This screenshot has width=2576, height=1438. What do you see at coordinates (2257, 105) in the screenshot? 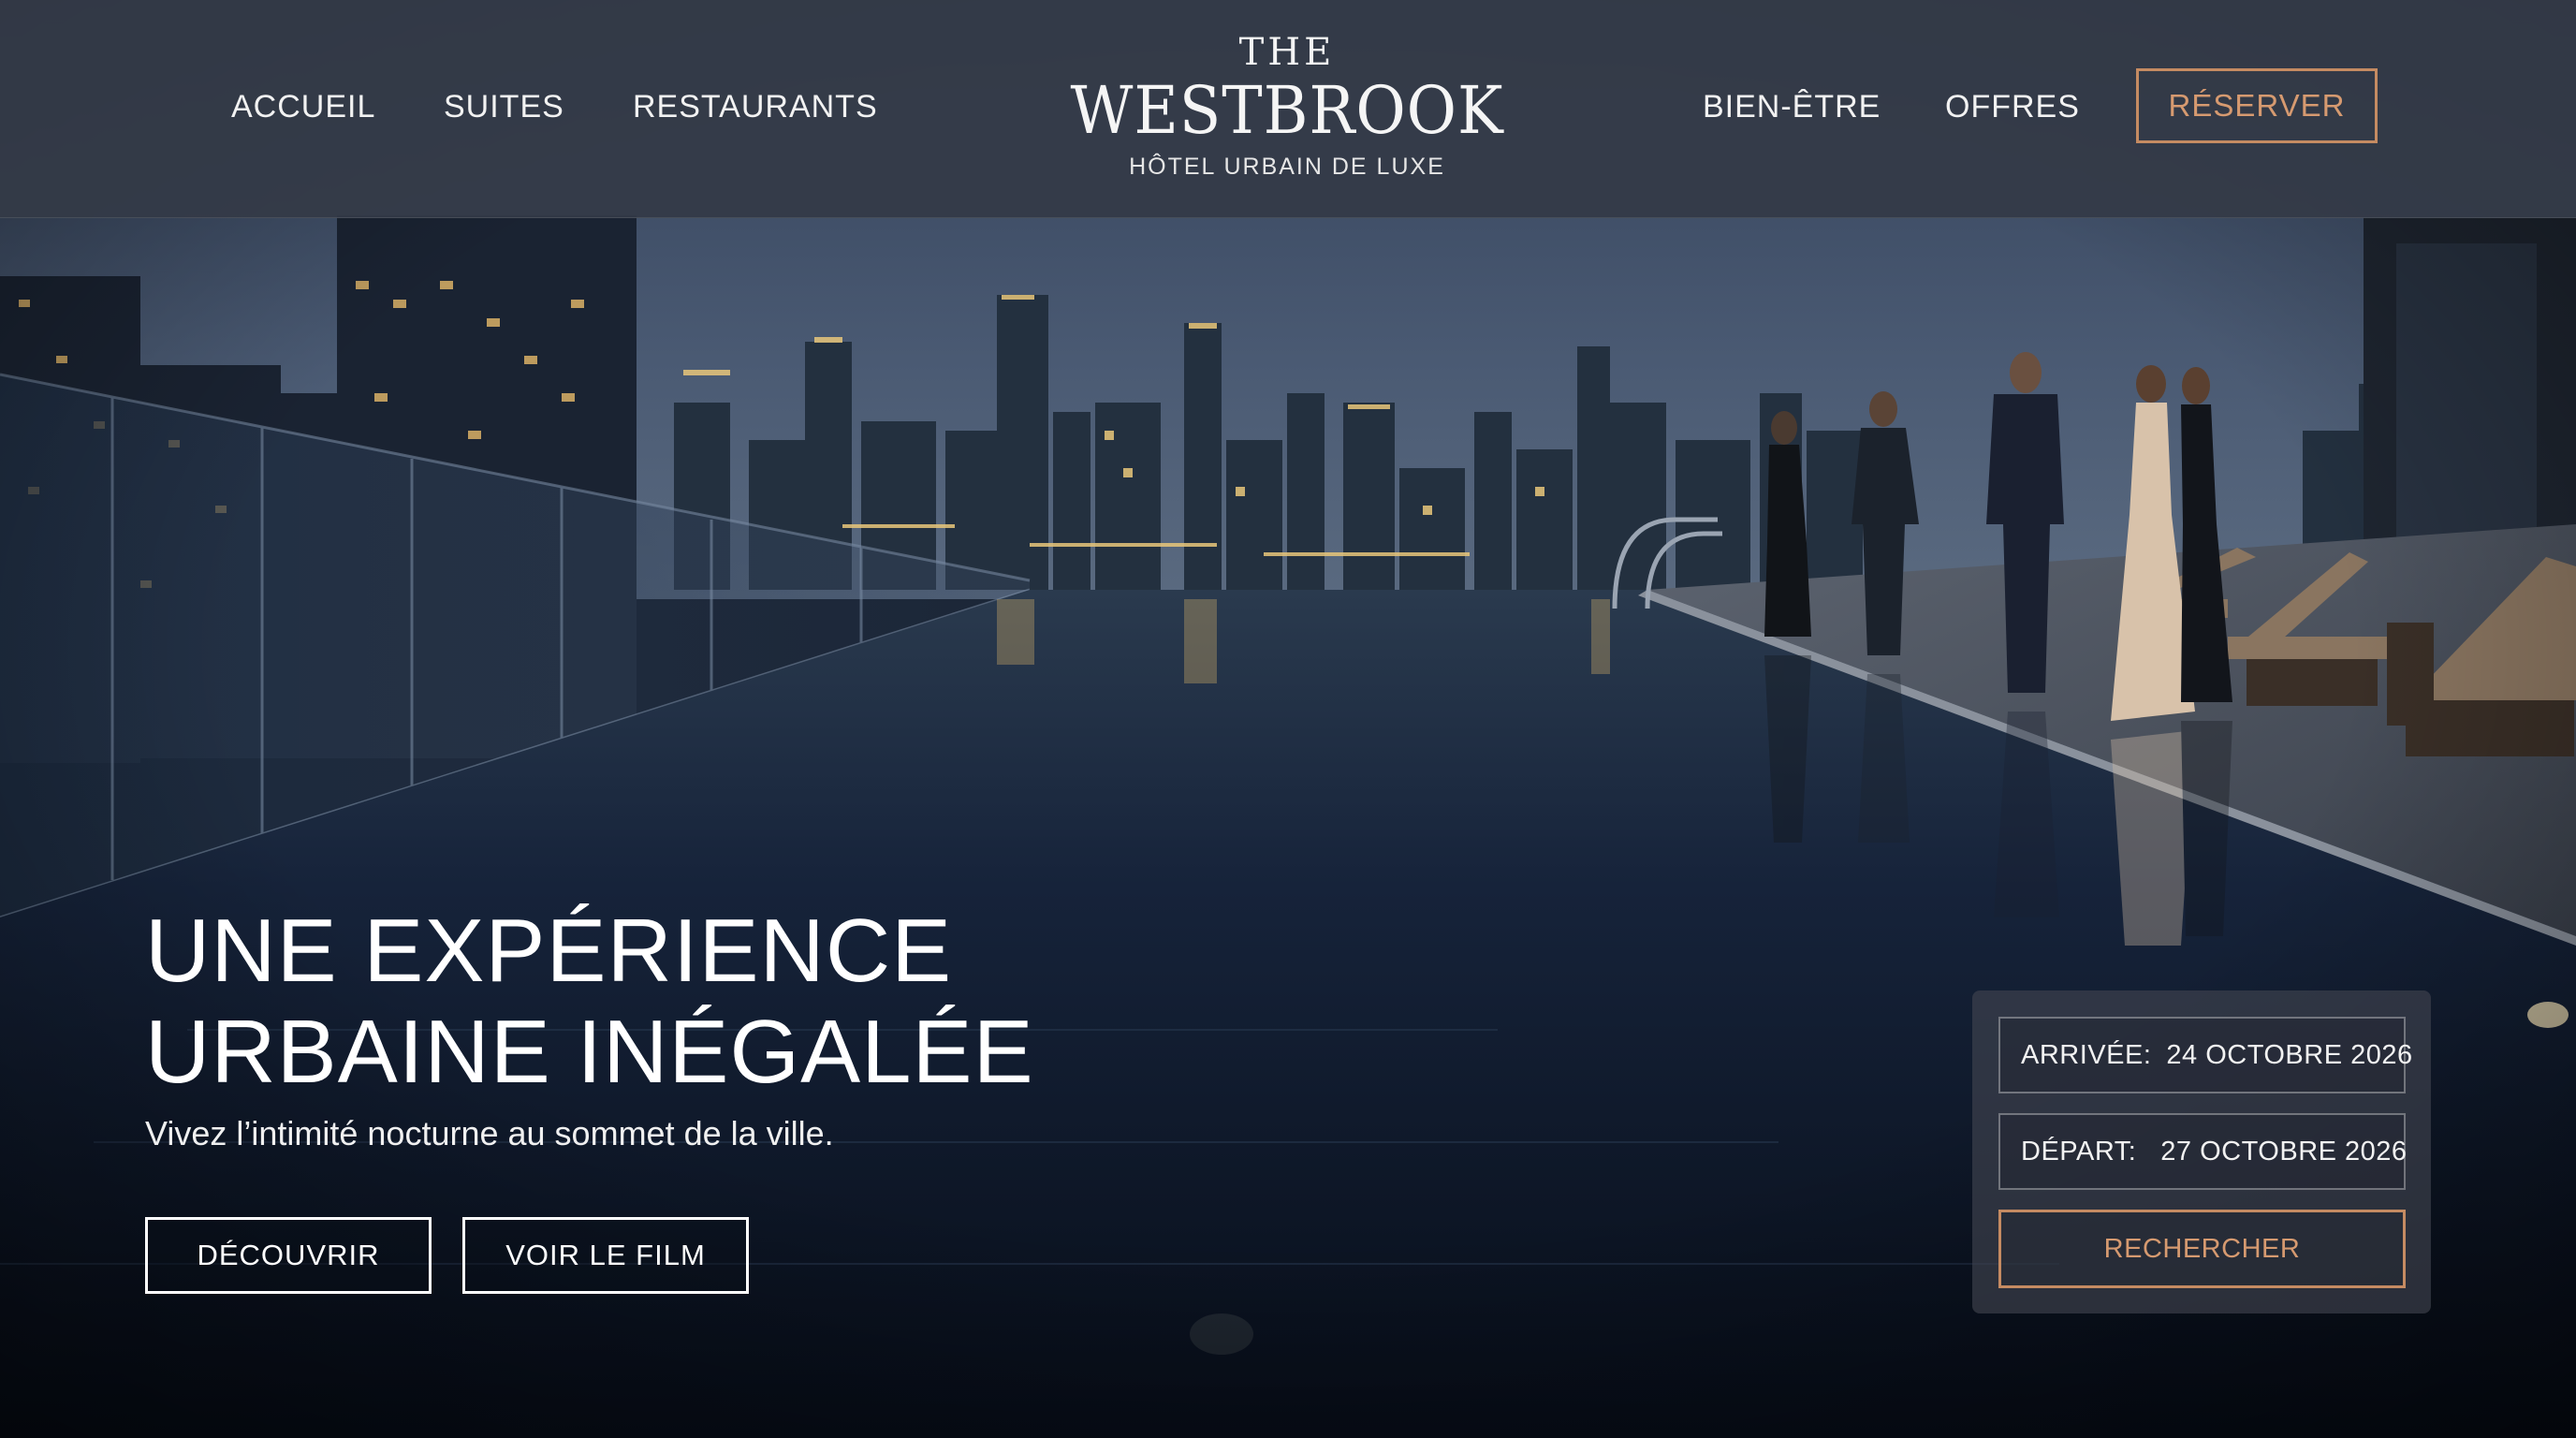
I see `reserve-button: RÉSERVER` at bounding box center [2257, 105].